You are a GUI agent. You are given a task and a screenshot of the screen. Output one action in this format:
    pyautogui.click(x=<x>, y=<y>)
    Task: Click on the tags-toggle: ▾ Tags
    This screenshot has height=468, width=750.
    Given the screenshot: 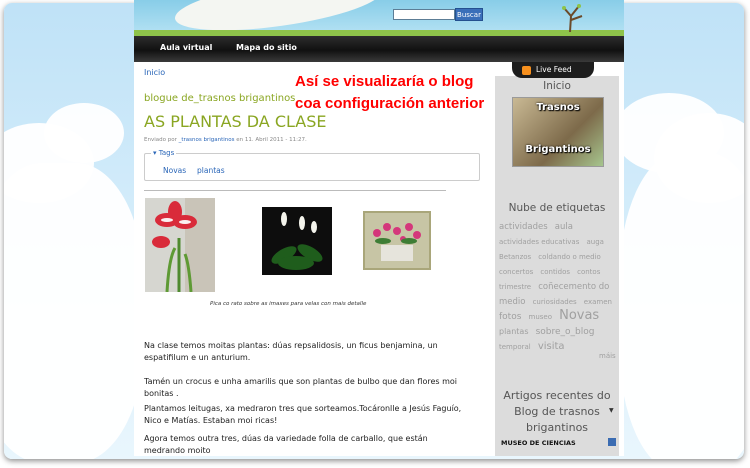 What is the action you would take?
    pyautogui.click(x=164, y=153)
    